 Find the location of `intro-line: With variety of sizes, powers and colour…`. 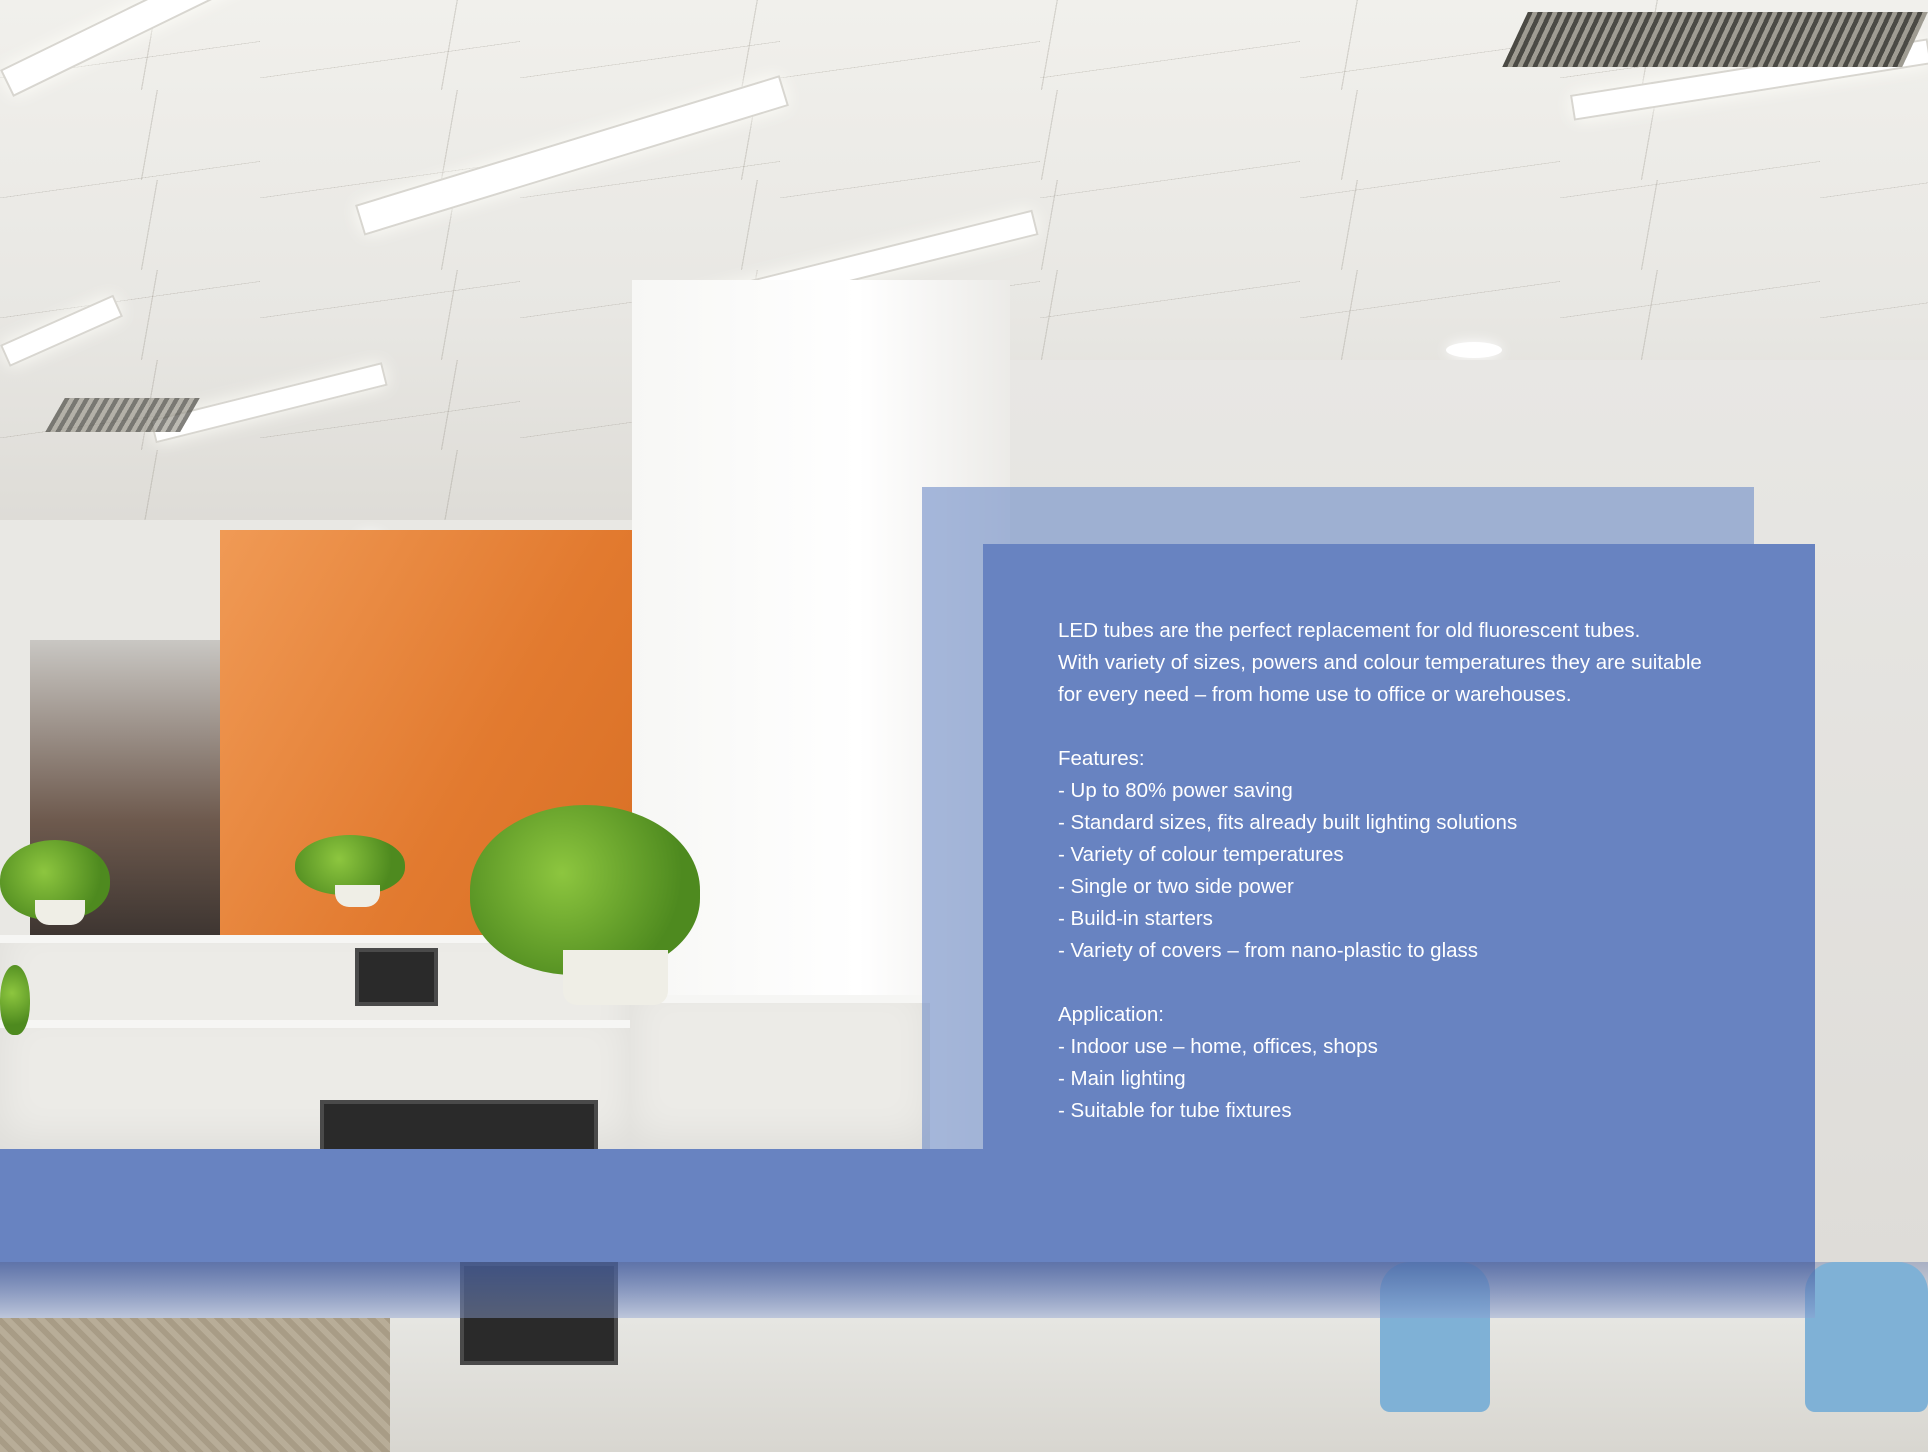

intro-line: With variety of sizes, powers and colour… is located at coordinates (1380, 662).